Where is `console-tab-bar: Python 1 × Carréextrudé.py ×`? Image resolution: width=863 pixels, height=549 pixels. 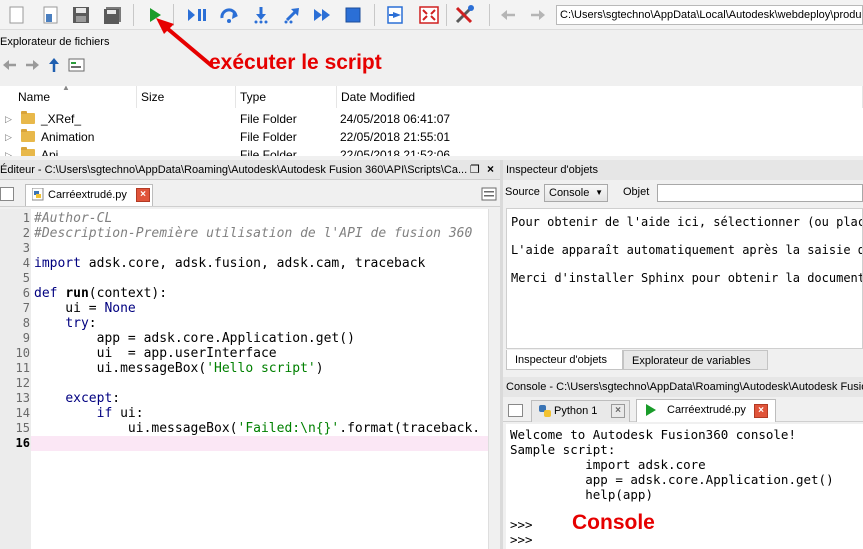 console-tab-bar: Python 1 × Carréextrudé.py × is located at coordinates (683, 410).